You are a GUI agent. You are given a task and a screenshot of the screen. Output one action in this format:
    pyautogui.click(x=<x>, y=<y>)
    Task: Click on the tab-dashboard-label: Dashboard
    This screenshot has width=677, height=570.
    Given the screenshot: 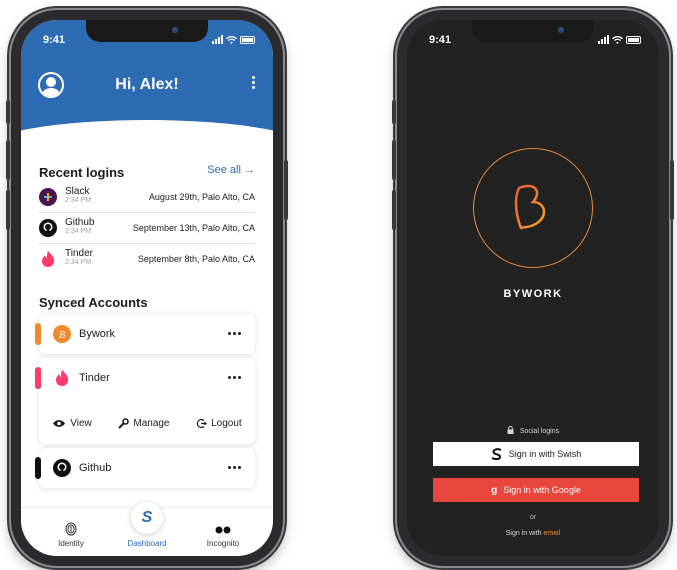 What is the action you would take?
    pyautogui.click(x=147, y=543)
    